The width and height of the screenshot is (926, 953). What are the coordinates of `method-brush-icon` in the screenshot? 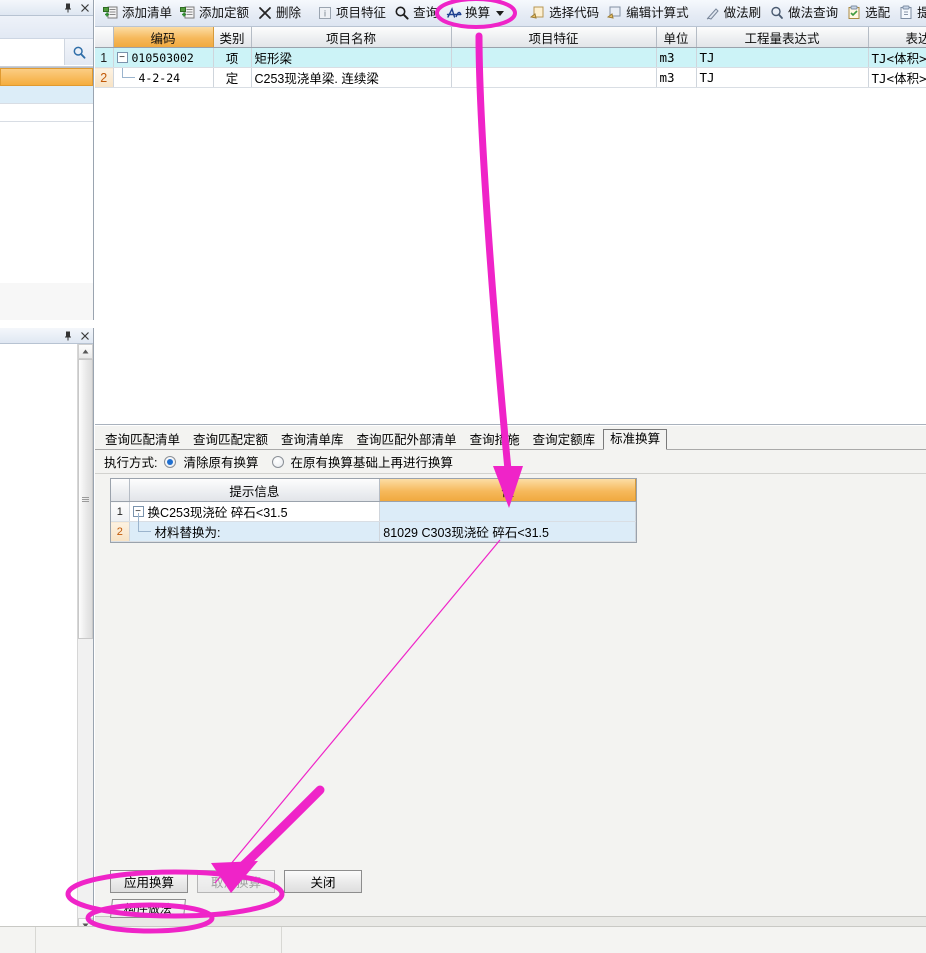 It's located at (713, 13).